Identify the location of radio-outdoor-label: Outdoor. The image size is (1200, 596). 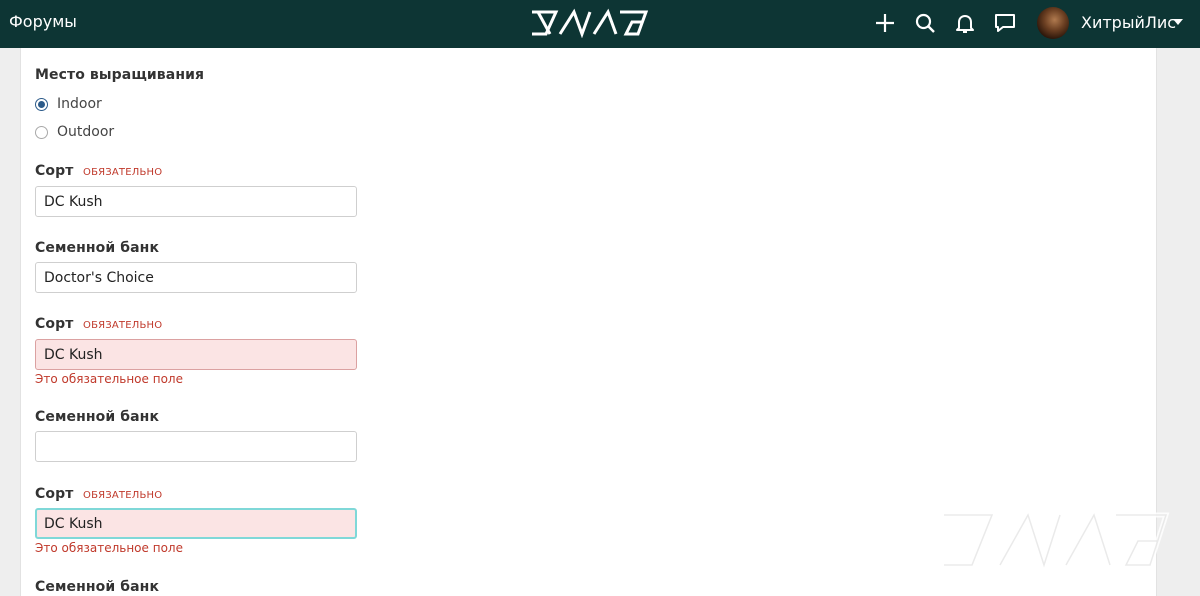
(85, 132).